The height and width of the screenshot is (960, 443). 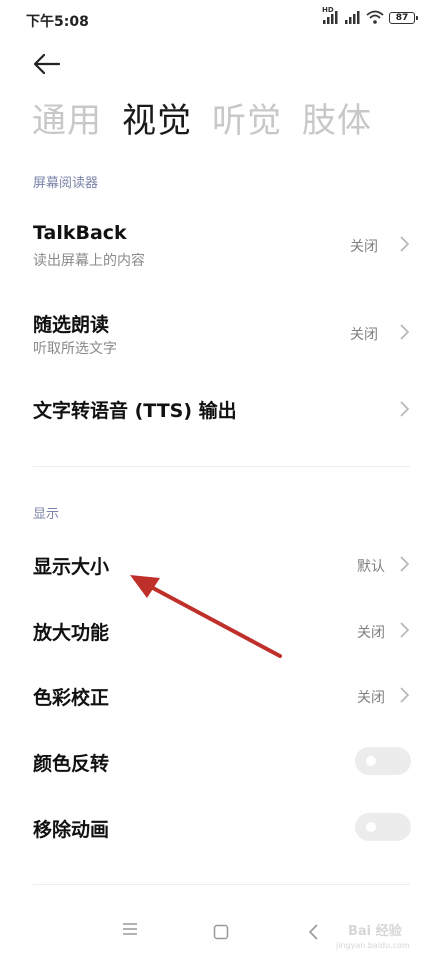 What do you see at coordinates (383, 761) in the screenshot?
I see `color-inversion-toggle` at bounding box center [383, 761].